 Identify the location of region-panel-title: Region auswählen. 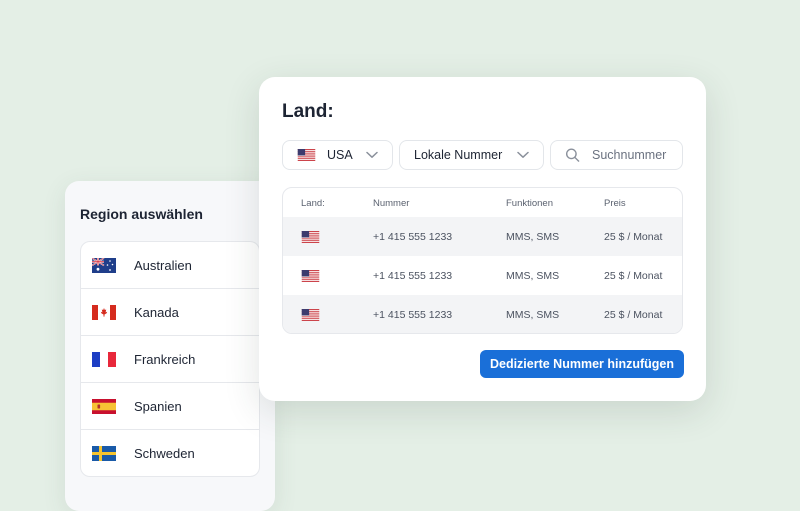
(141, 214).